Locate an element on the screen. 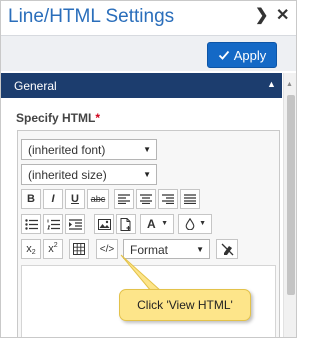 This screenshot has height=338, width=320. chevron-right-icon: ❯ is located at coordinates (261, 15).